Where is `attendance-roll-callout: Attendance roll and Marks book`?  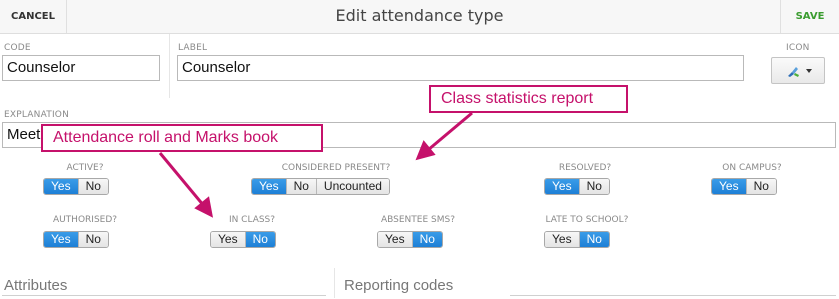 attendance-roll-callout: Attendance roll and Marks book is located at coordinates (182, 138).